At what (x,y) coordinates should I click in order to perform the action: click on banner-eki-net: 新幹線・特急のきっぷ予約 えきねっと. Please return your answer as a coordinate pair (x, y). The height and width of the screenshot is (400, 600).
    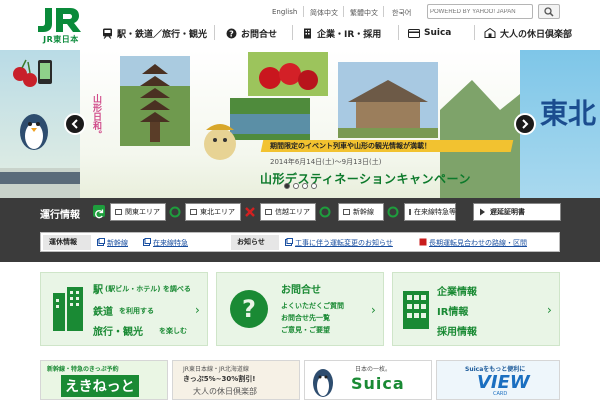
    Looking at the image, I should click on (104, 380).